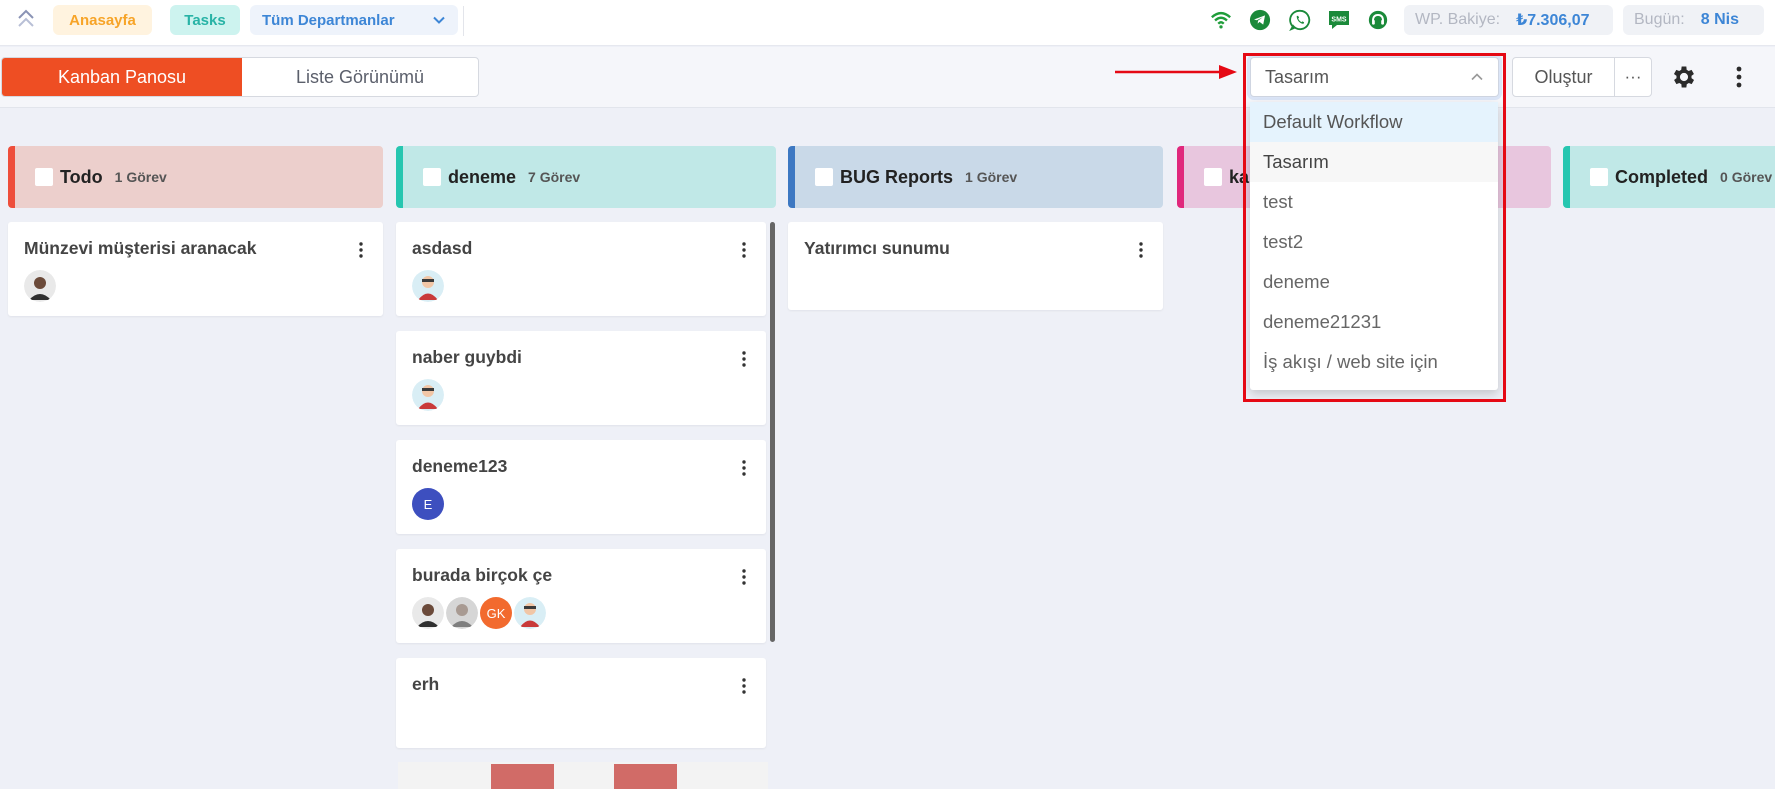 Image resolution: width=1775 pixels, height=789 pixels. Describe the element at coordinates (1374, 227) in the screenshot. I see `annotation-highlight-box` at that location.